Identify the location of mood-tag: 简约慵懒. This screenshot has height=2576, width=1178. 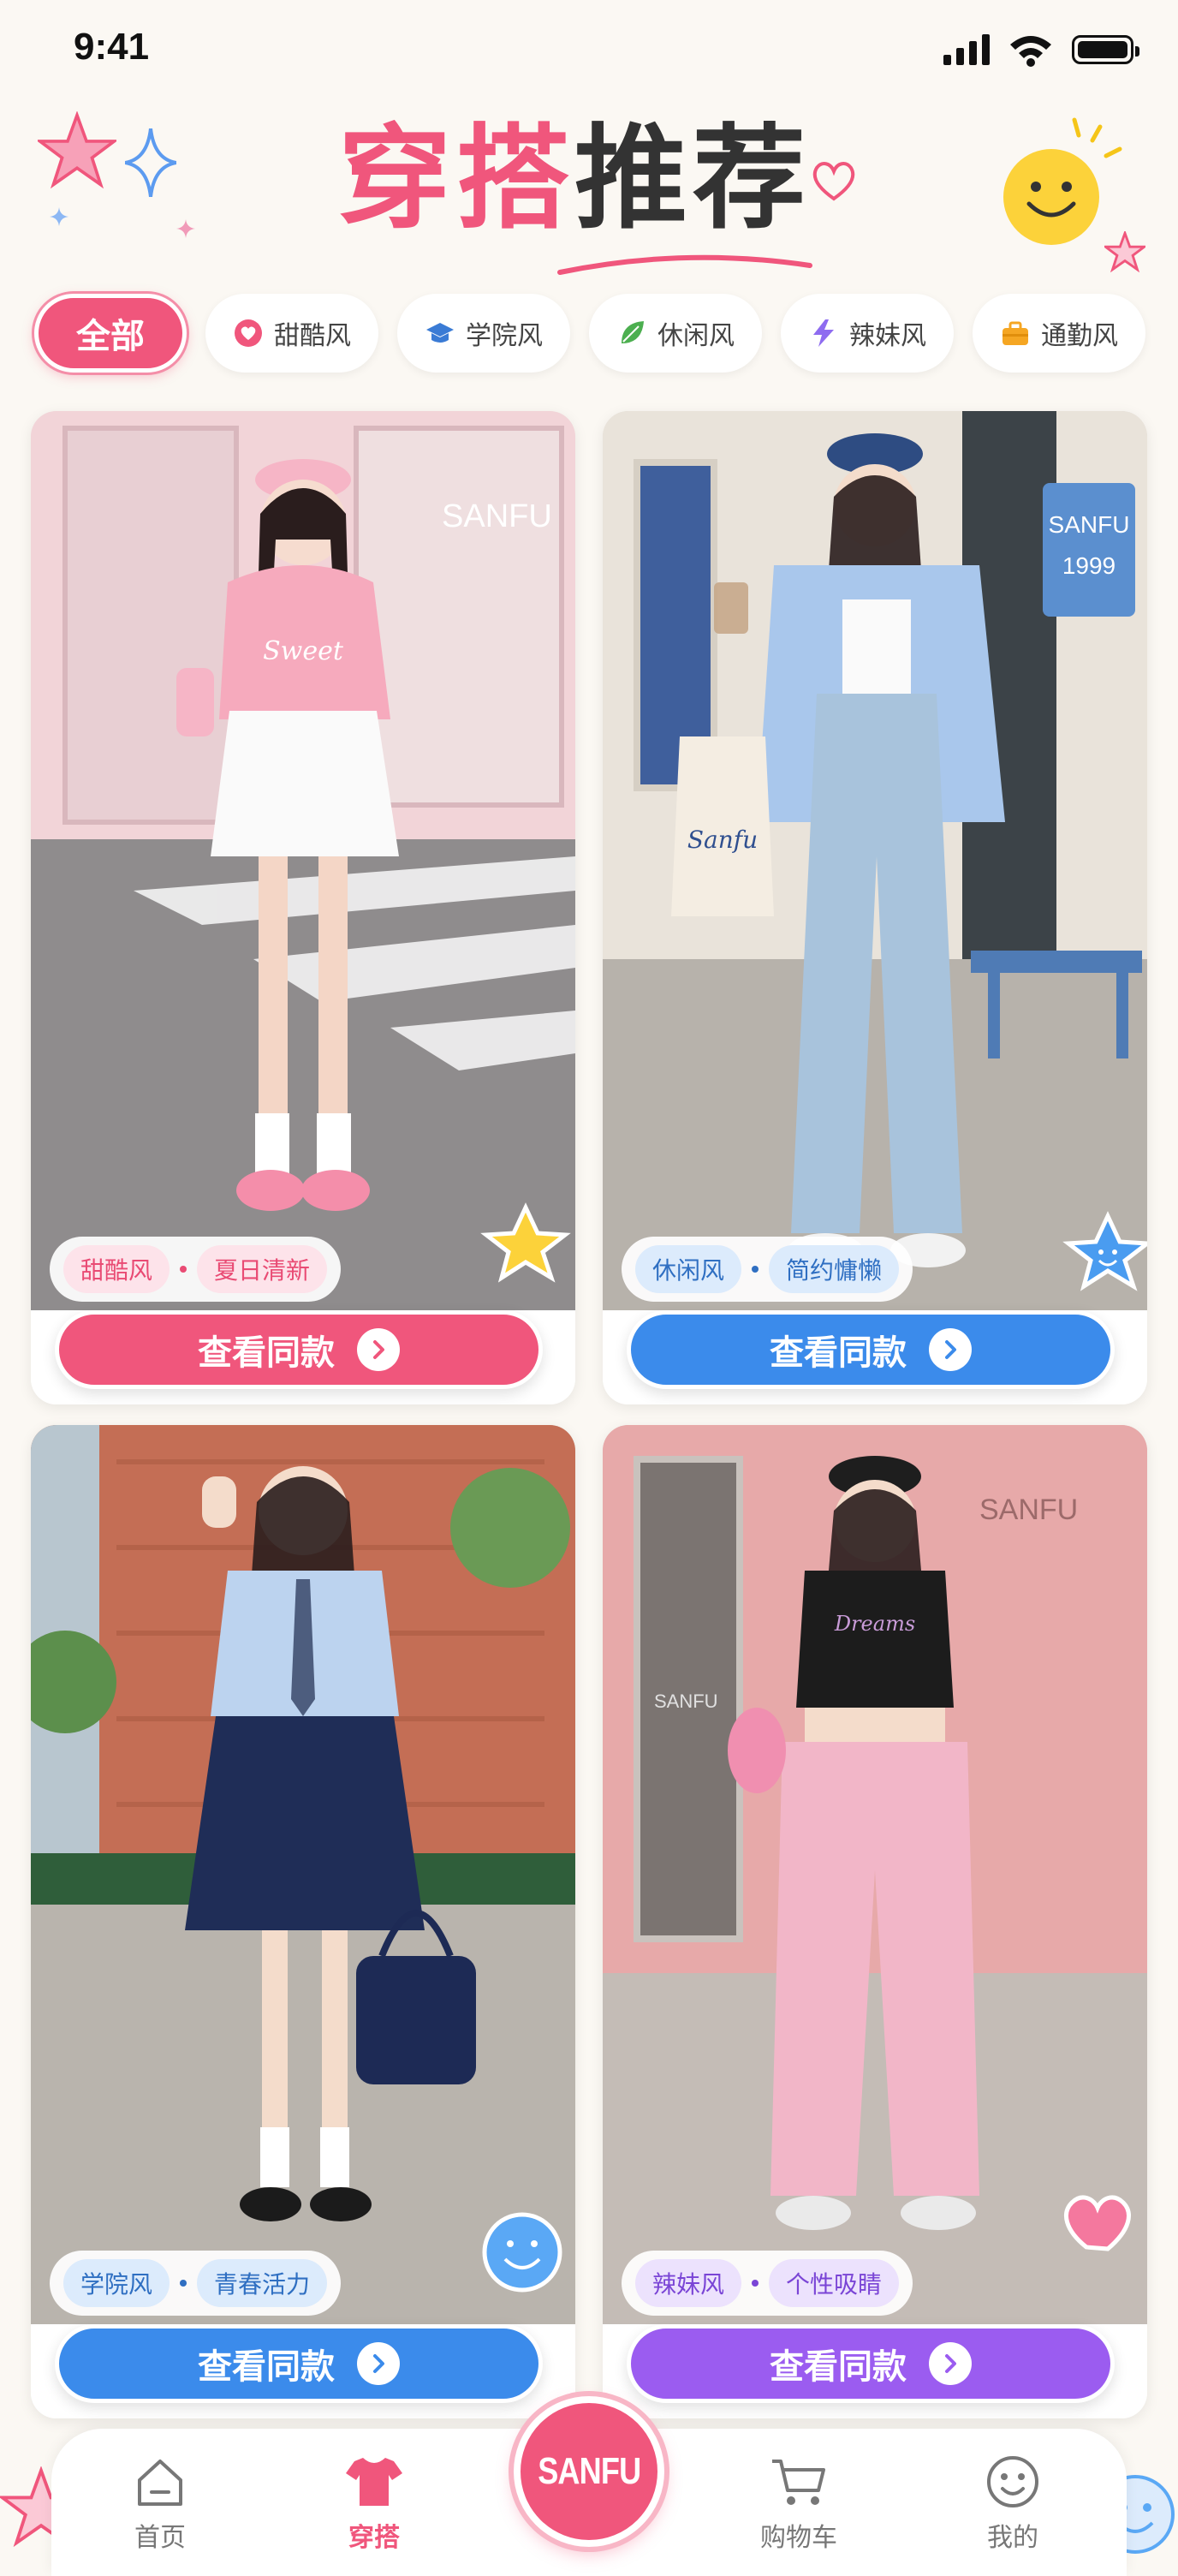
(834, 1269).